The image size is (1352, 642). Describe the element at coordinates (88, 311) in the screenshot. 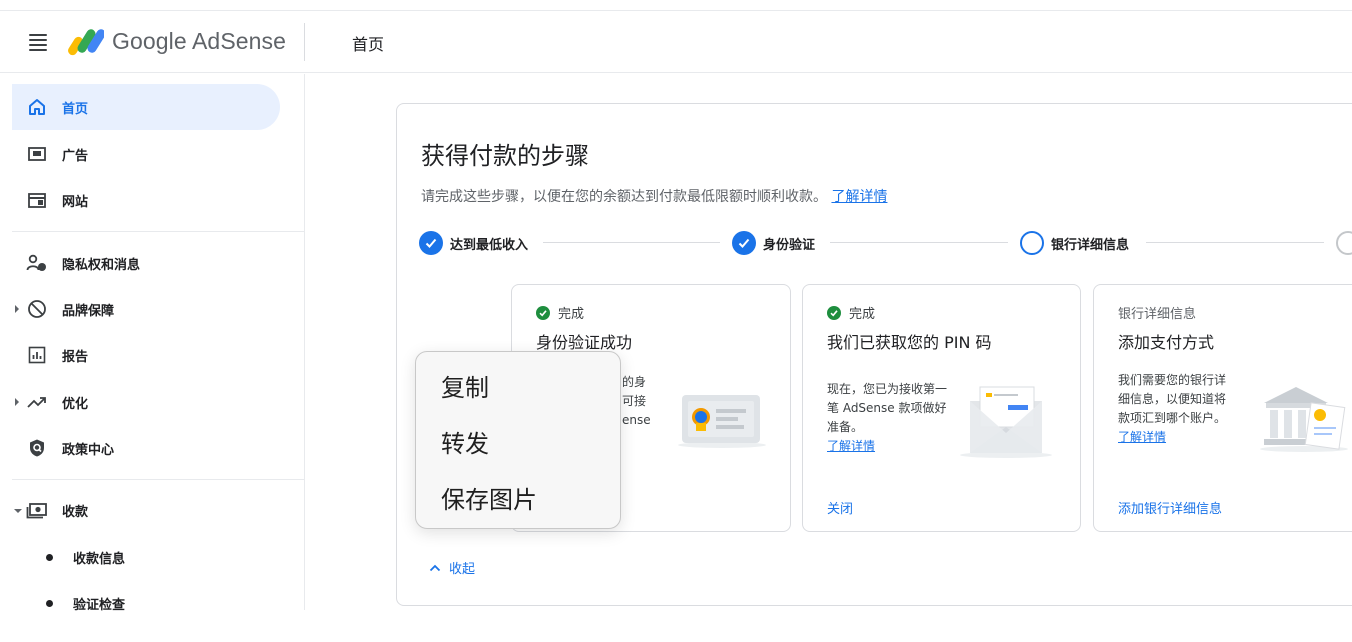

I see `sidebar-item-label: 品牌保障` at that location.